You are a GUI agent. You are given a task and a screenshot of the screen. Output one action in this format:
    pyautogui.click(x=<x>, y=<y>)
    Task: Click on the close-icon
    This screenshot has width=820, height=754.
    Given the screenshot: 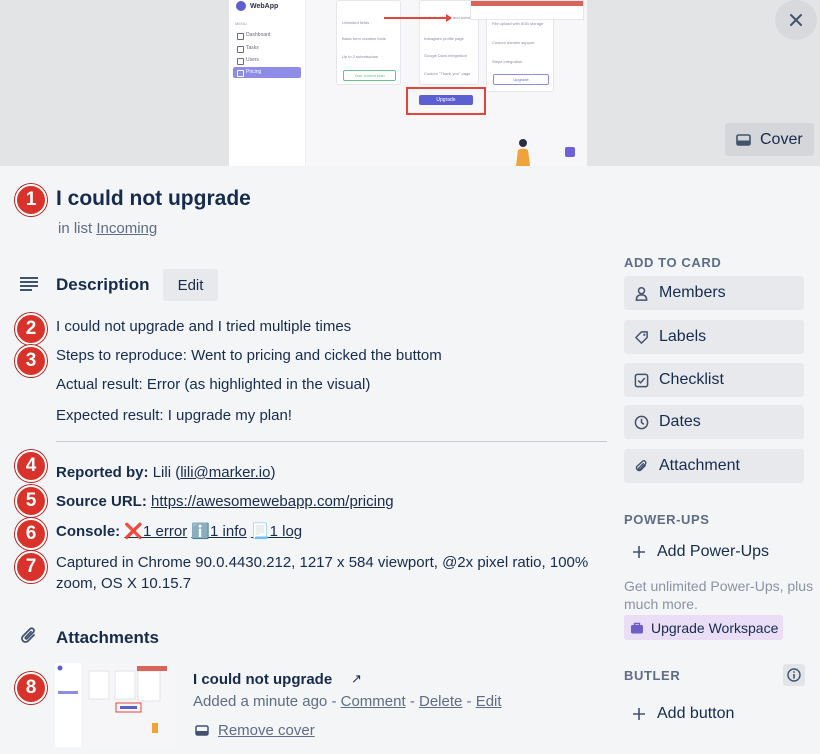 What is the action you would take?
    pyautogui.click(x=796, y=20)
    